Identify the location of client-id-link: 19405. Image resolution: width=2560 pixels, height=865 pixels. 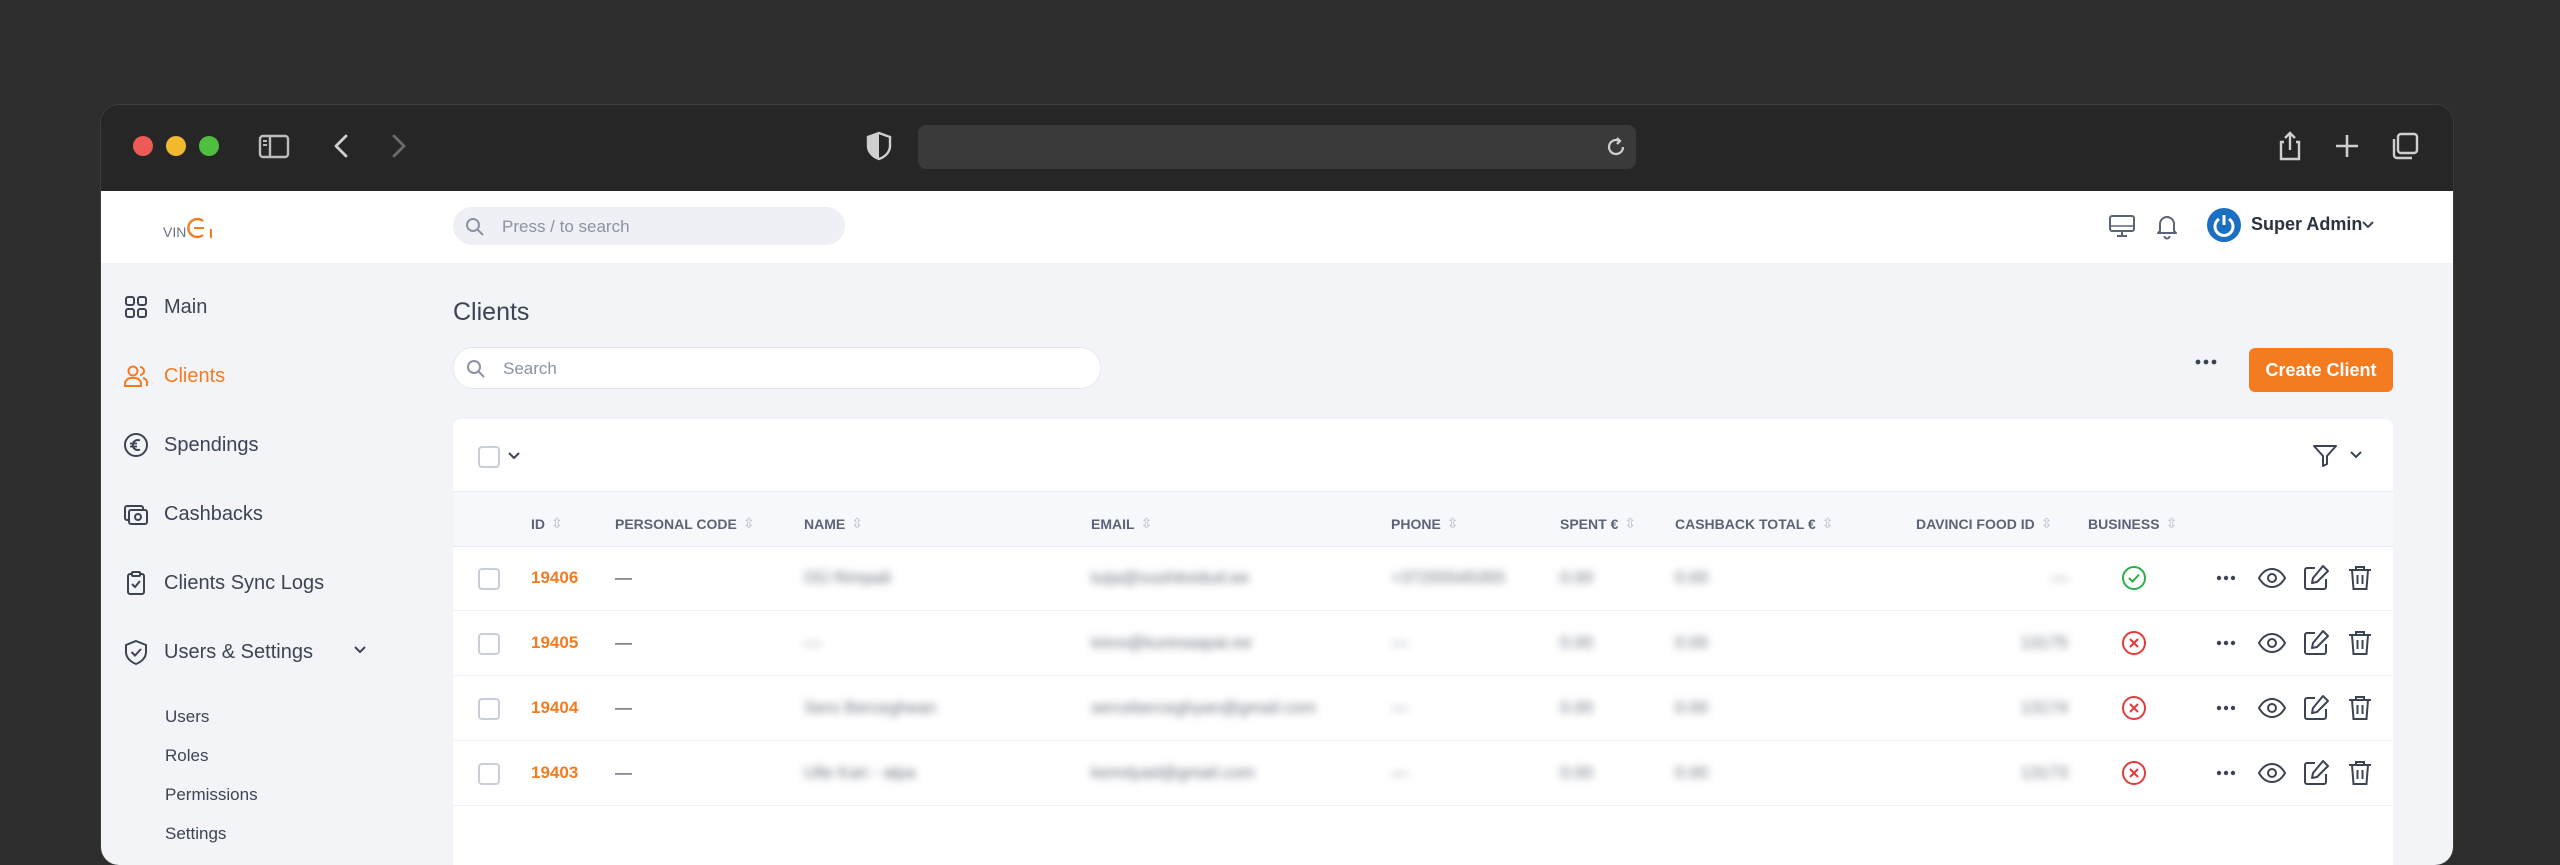
(554, 643).